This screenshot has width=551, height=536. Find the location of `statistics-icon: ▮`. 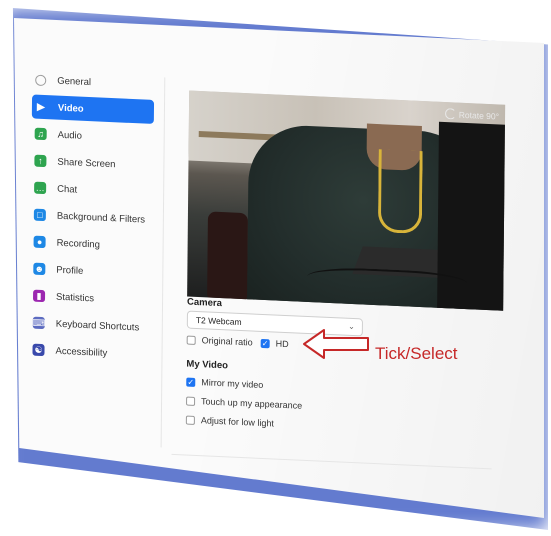

statistics-icon: ▮ is located at coordinates (39, 296).